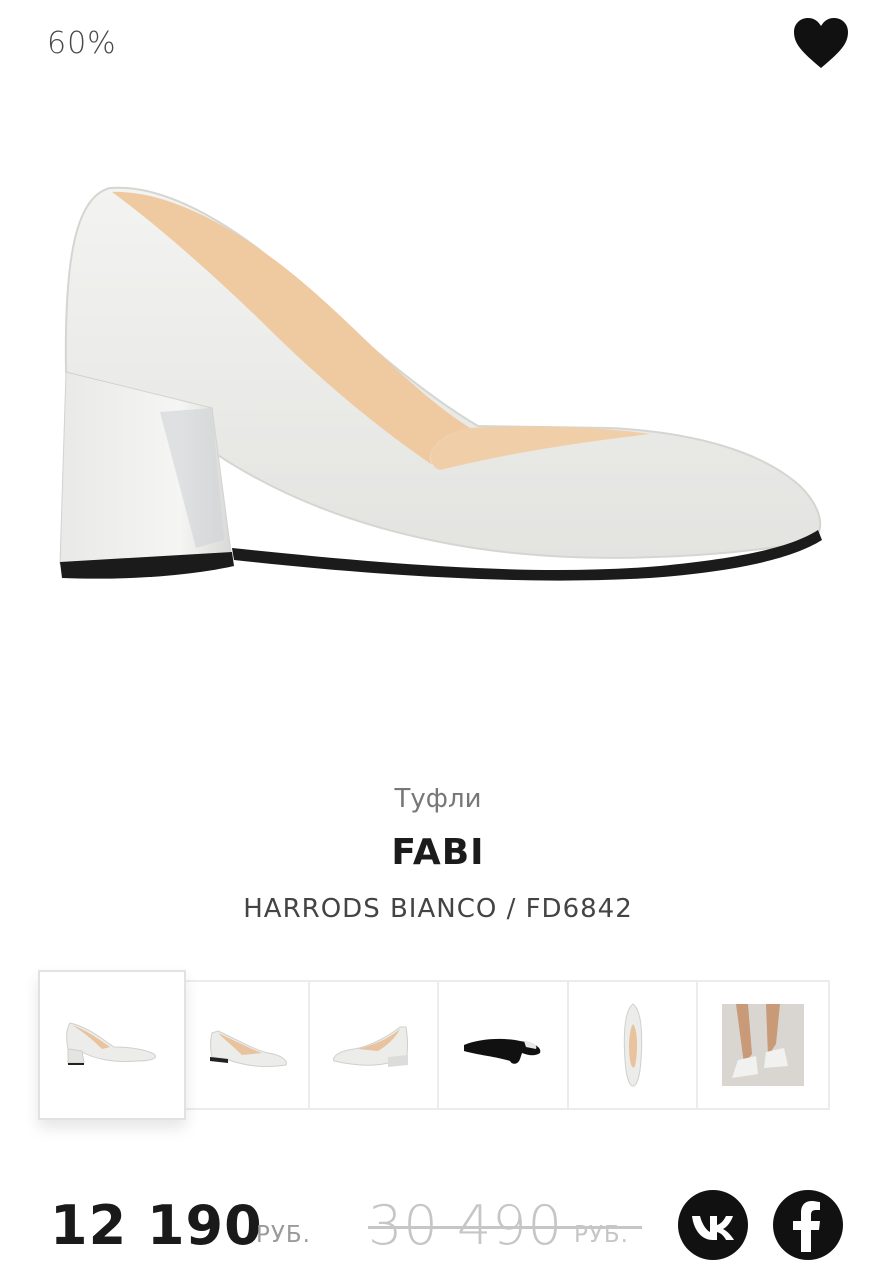  What do you see at coordinates (156, 1225) in the screenshot?
I see `current-price: 12 190` at bounding box center [156, 1225].